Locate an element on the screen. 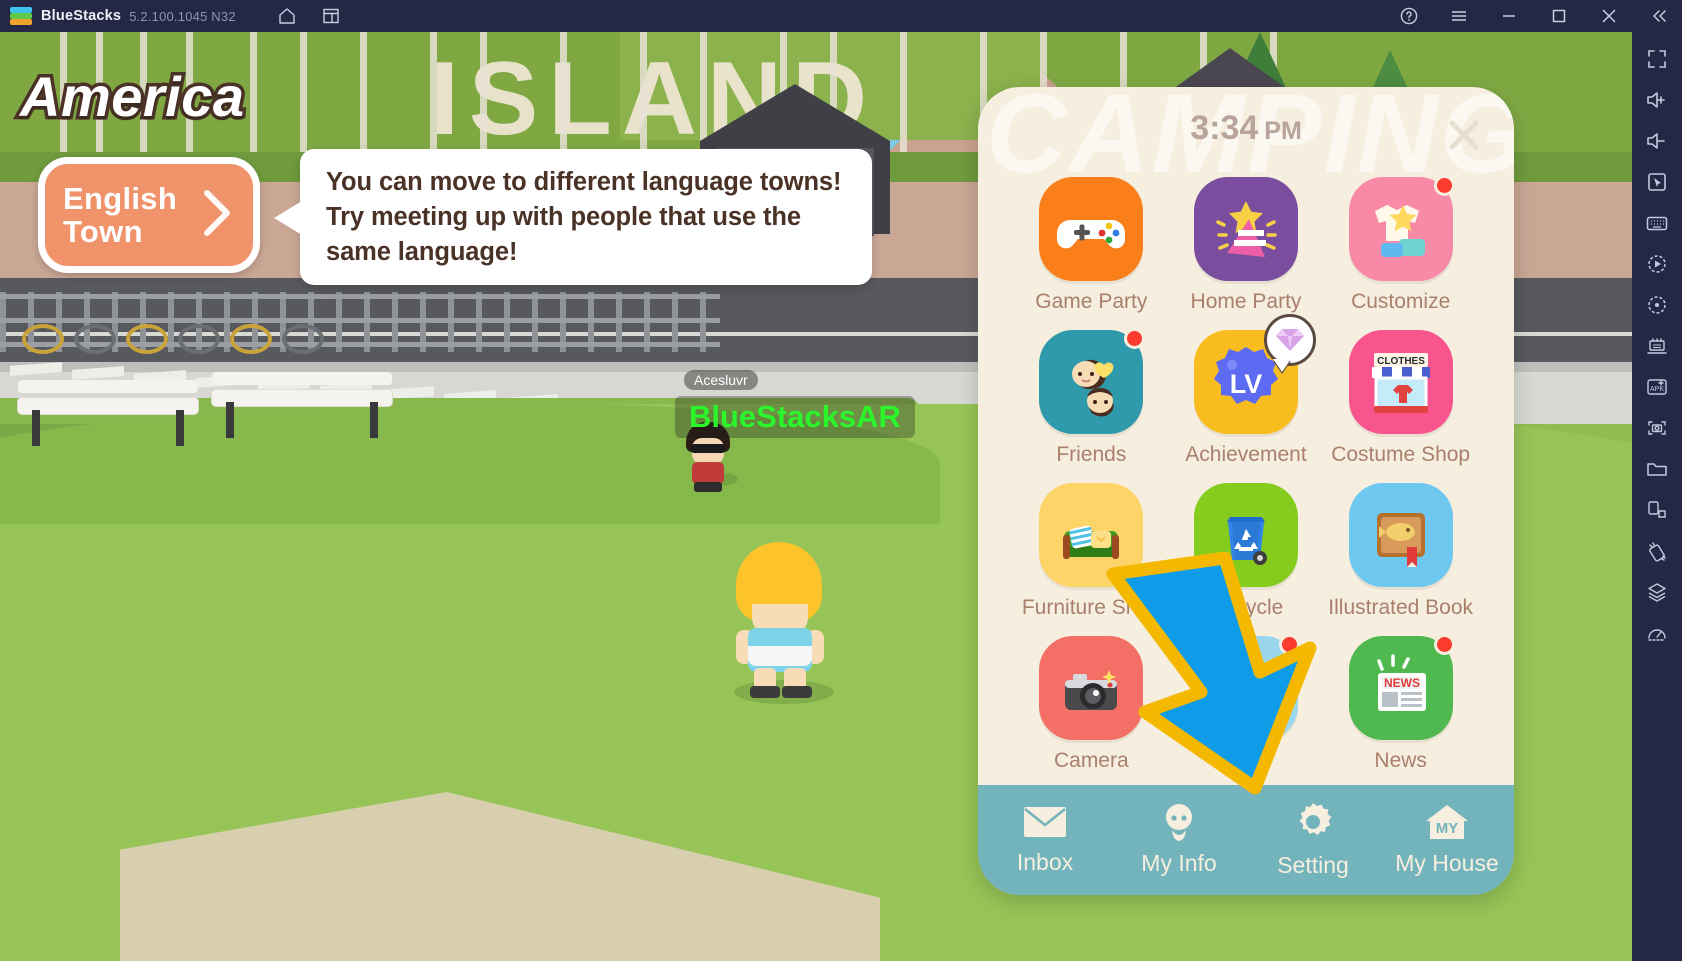 The image size is (1682, 961). maximize-icon is located at coordinates (1559, 16).